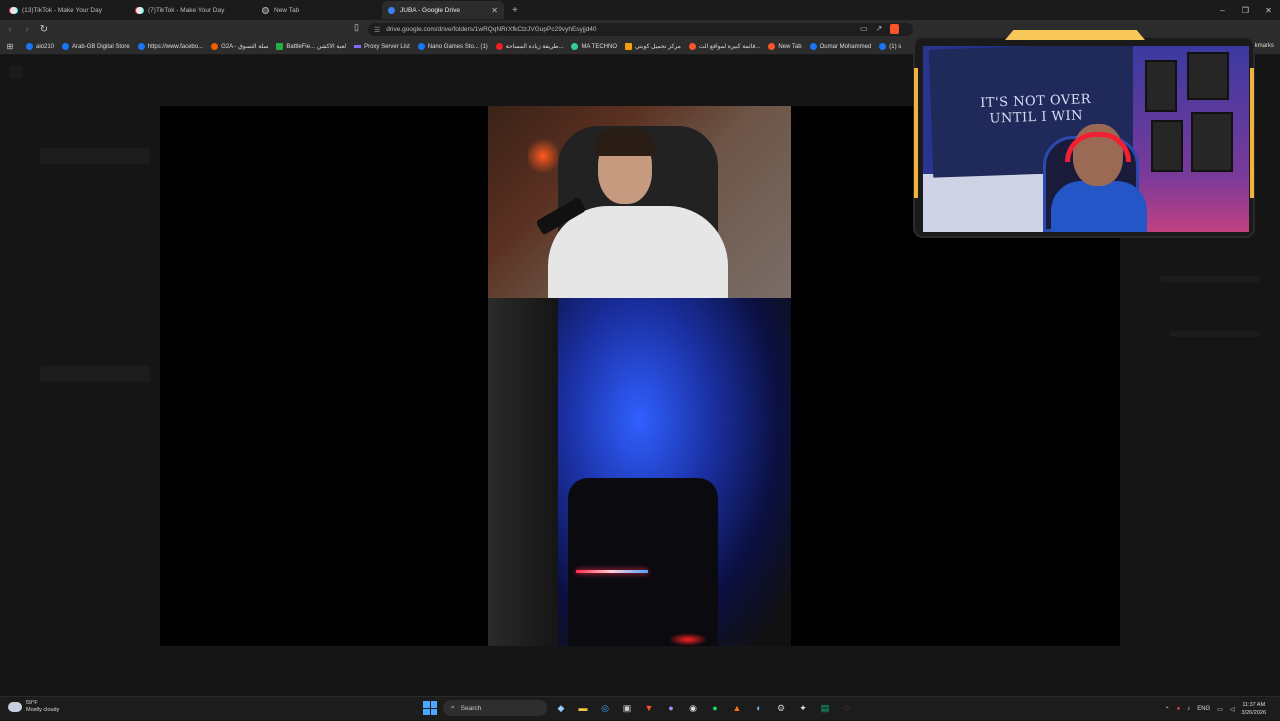 The image size is (1280, 721). I want to click on bookmark-item: BattleFie... لعبة الاكشن, so click(311, 46).